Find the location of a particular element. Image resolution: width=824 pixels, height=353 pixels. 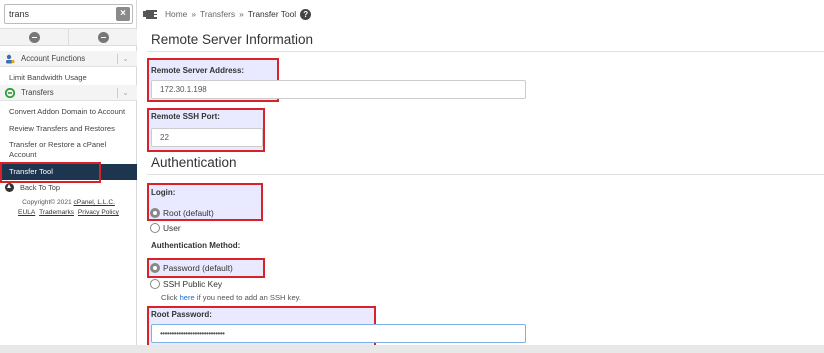

ssh-port-input is located at coordinates (207, 137).